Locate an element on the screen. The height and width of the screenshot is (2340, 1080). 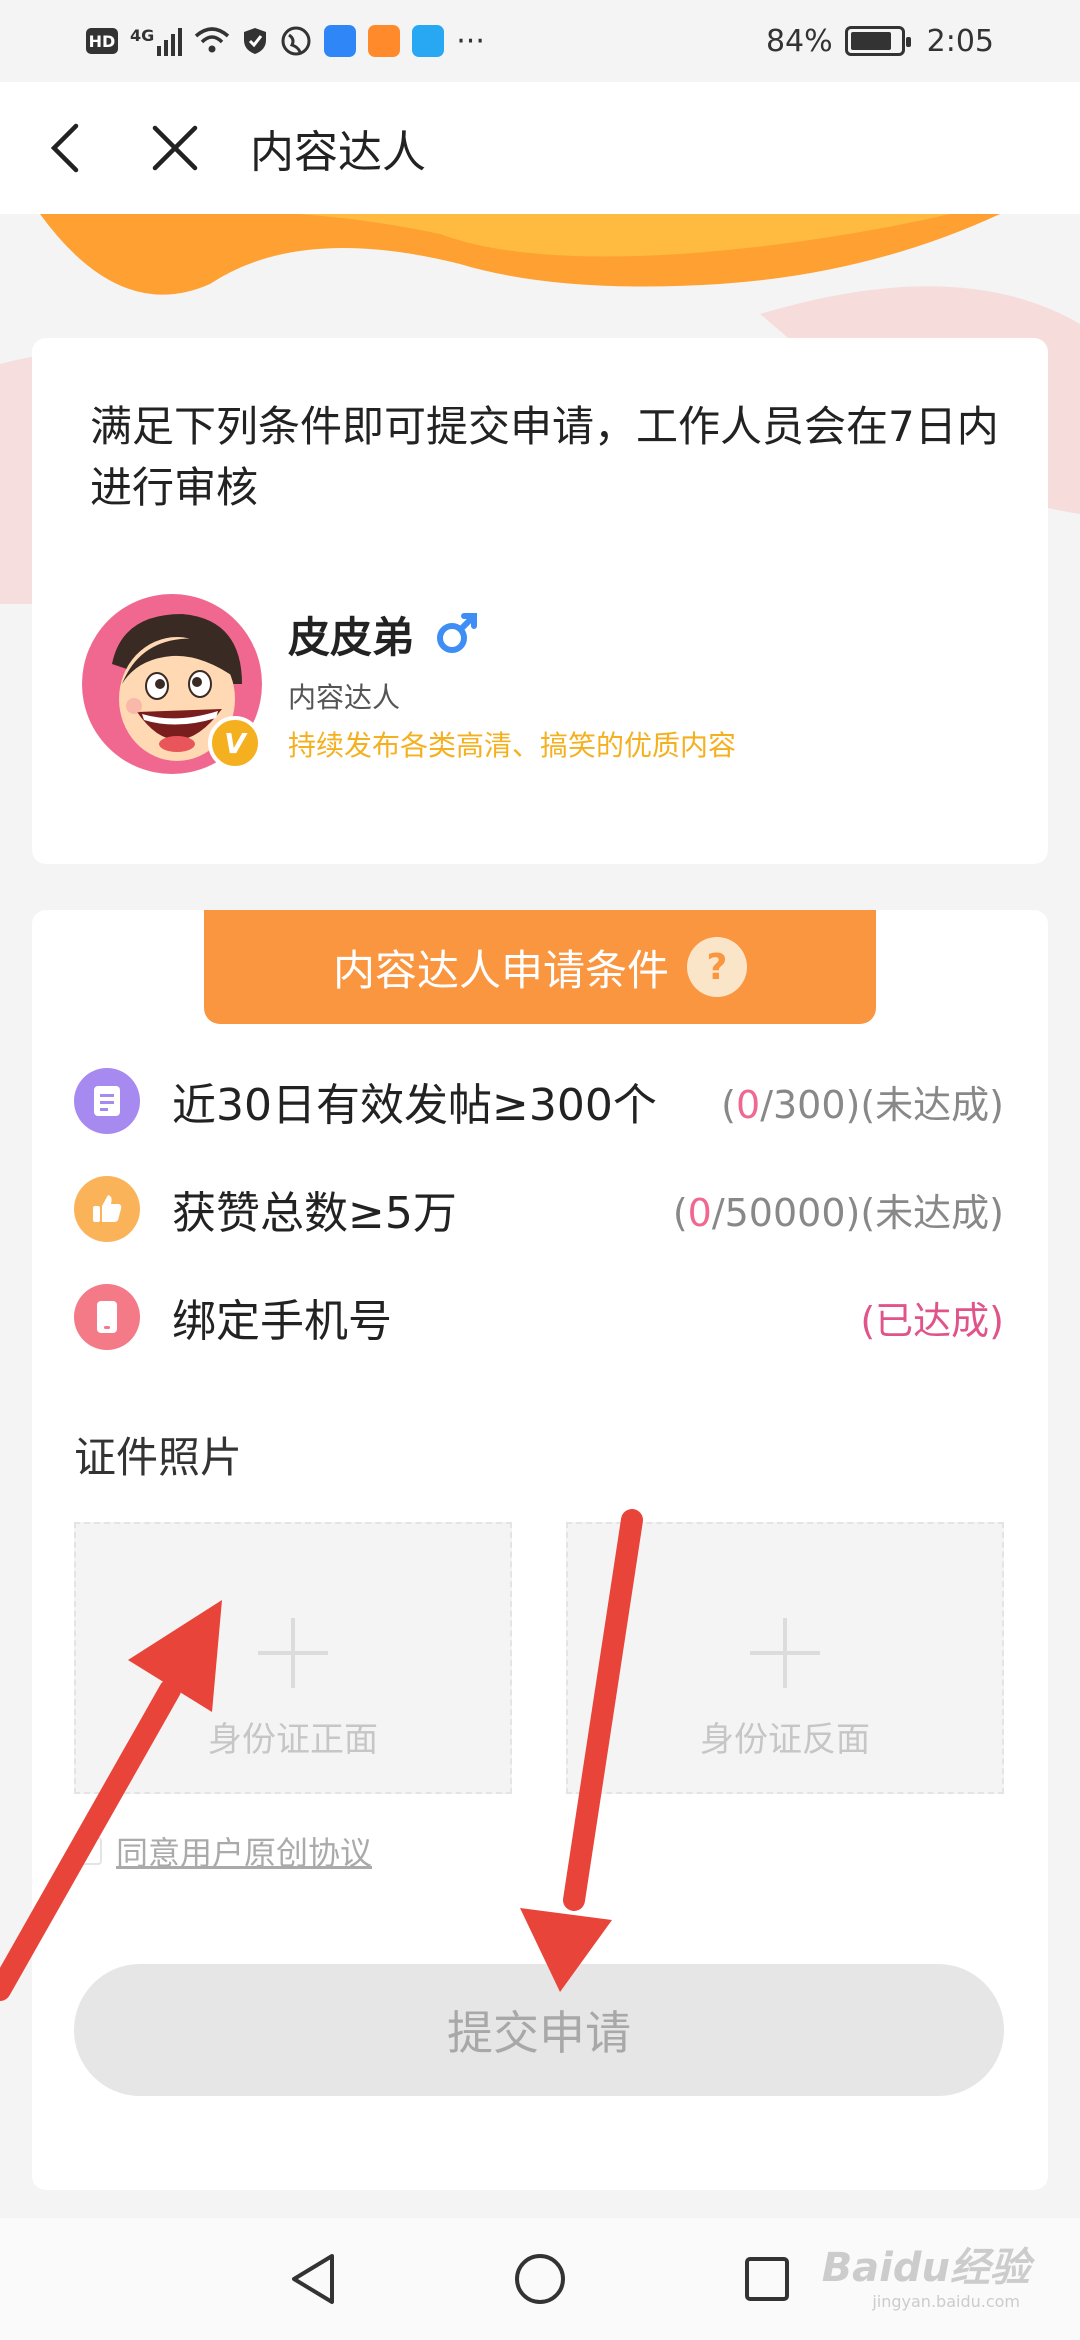
close-icon is located at coordinates (175, 148).